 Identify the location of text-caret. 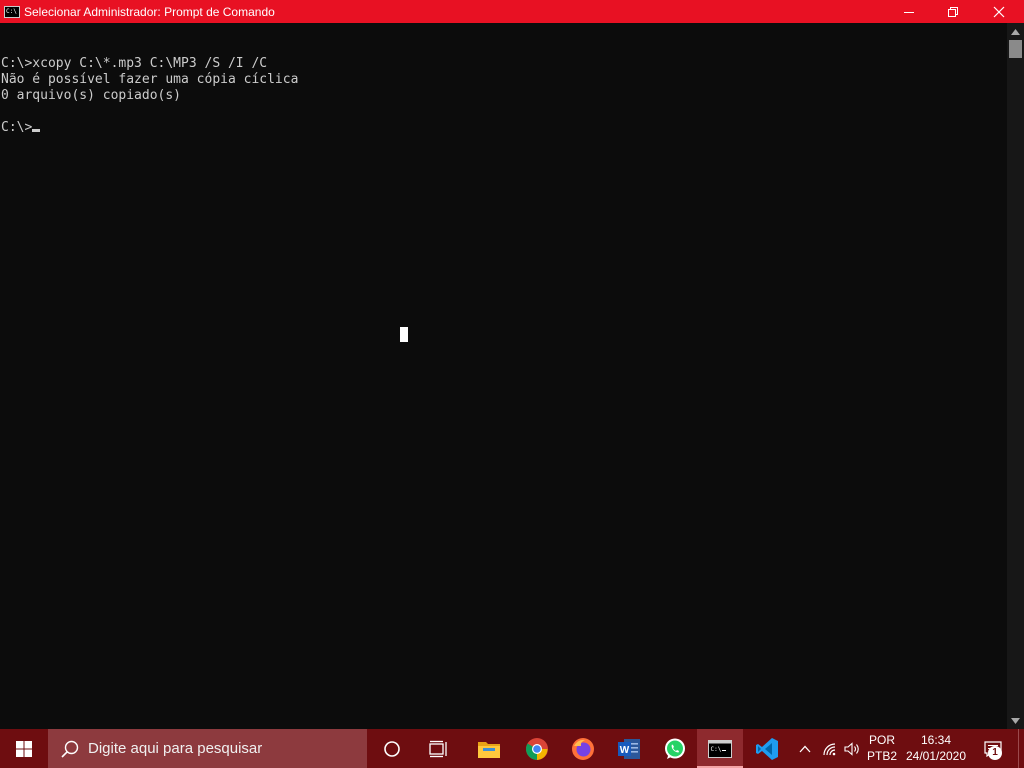
(36, 130).